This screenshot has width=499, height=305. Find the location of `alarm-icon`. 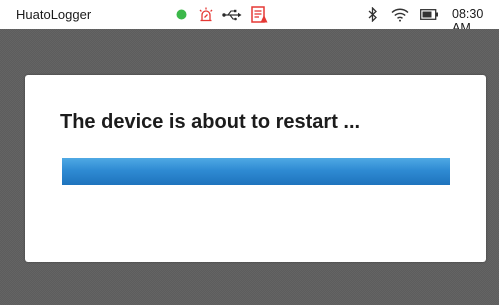

alarm-icon is located at coordinates (206, 14).